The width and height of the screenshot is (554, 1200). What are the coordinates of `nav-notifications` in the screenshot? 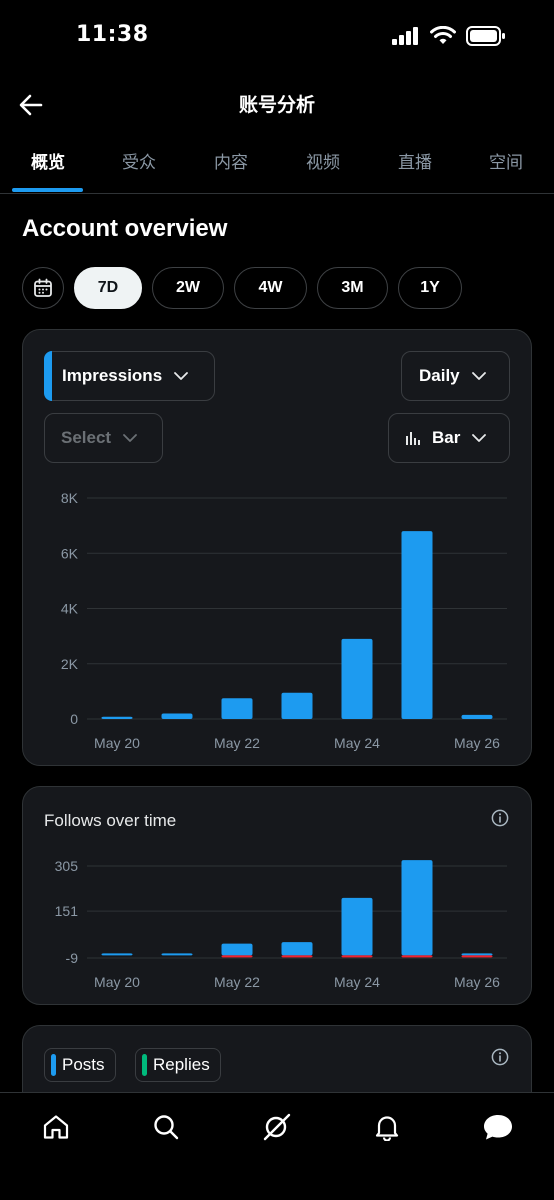 It's located at (387, 1127).